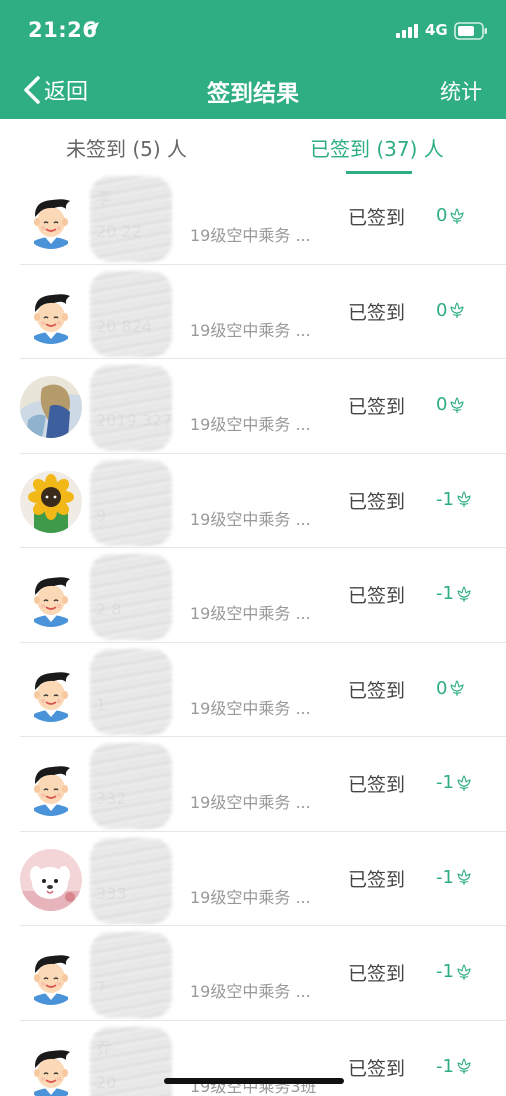 This screenshot has height=1096, width=506. What do you see at coordinates (436, 30) in the screenshot?
I see `network-type: 4G` at bounding box center [436, 30].